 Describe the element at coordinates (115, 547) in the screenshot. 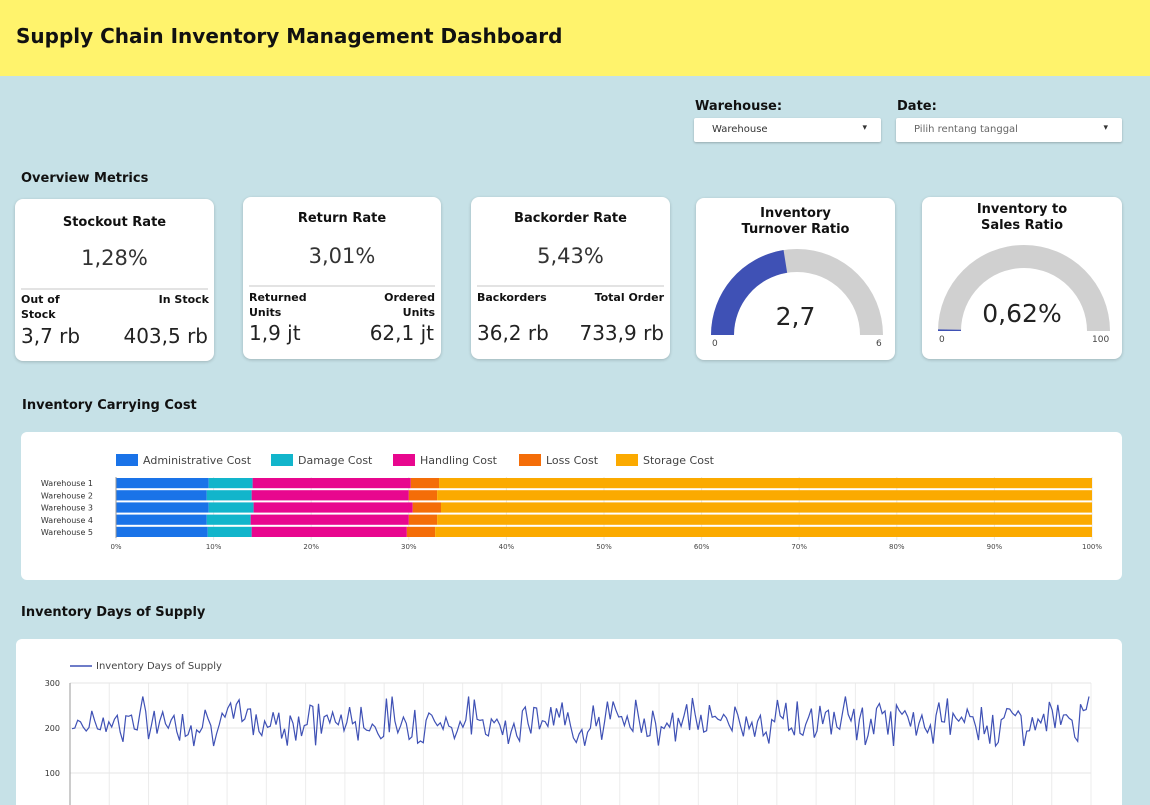

I see `x-tick-label: 0%` at that location.